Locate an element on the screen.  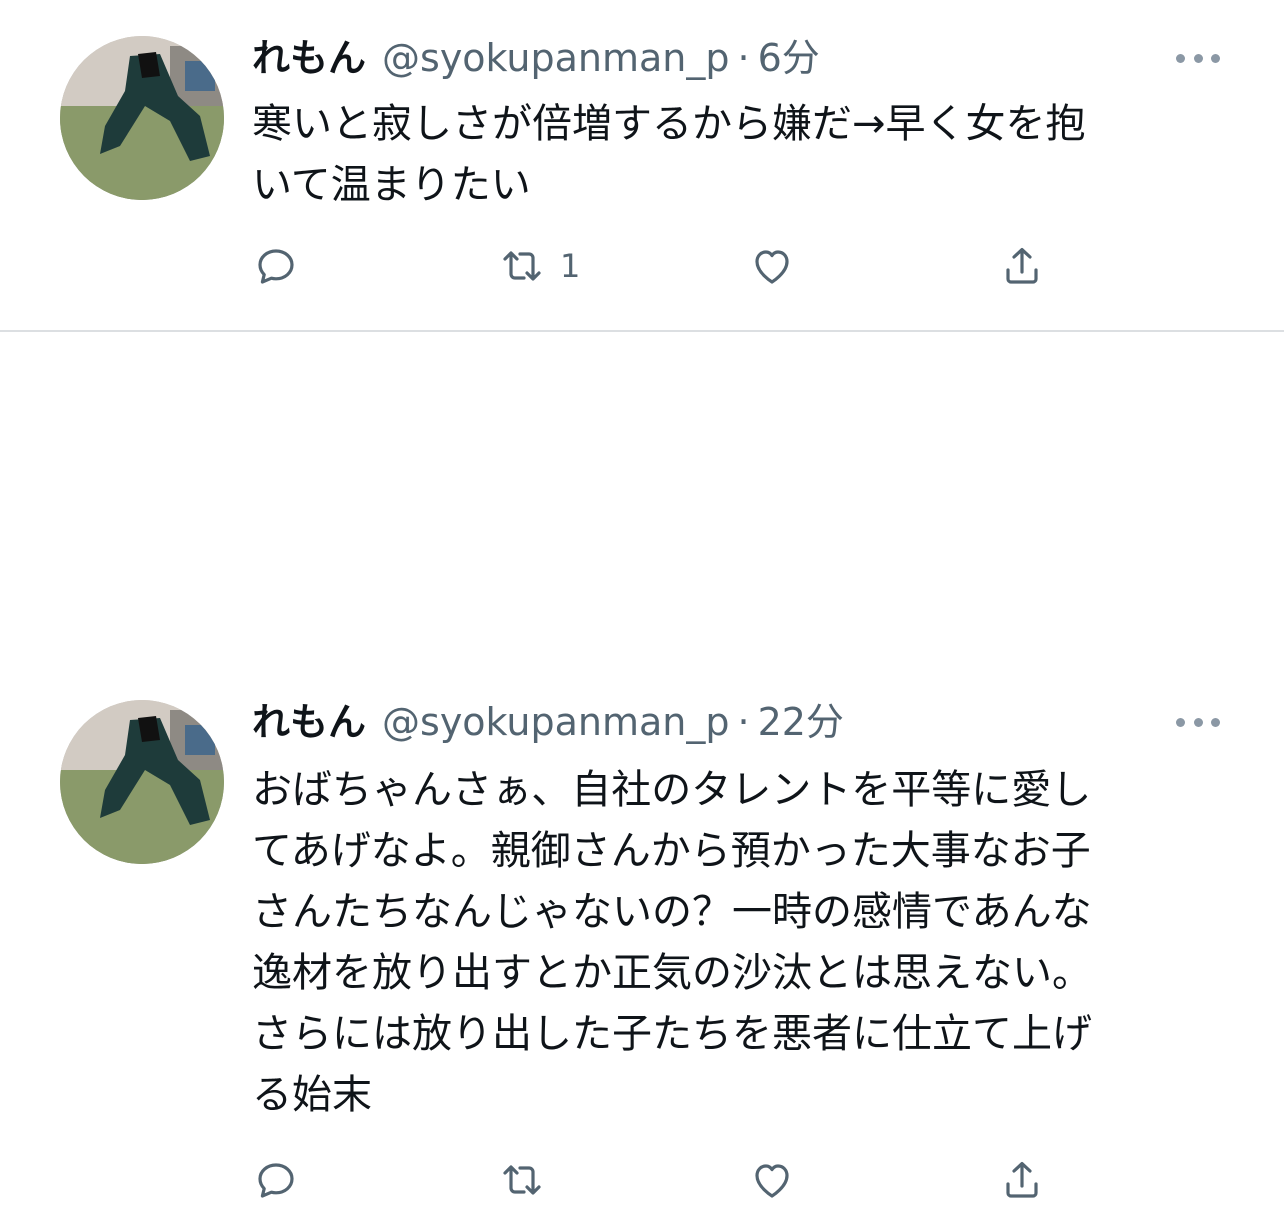
action-bar is located at coordinates (682, 1180).